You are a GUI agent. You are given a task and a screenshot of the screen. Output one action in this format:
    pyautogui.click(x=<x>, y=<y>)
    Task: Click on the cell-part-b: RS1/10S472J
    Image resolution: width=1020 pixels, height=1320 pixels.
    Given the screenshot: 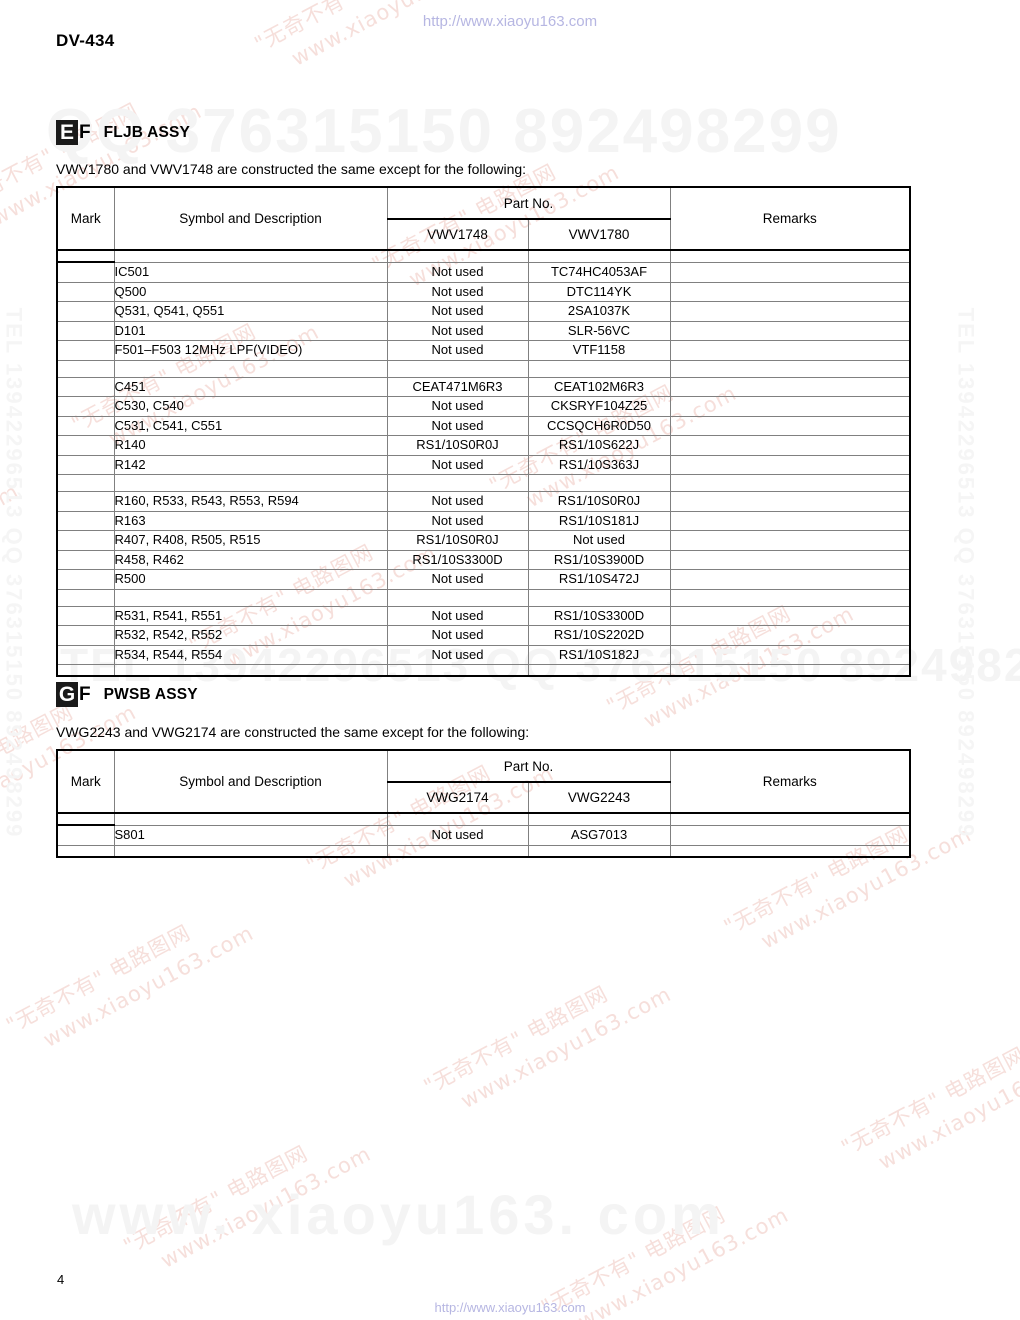 What is the action you would take?
    pyautogui.click(x=599, y=579)
    